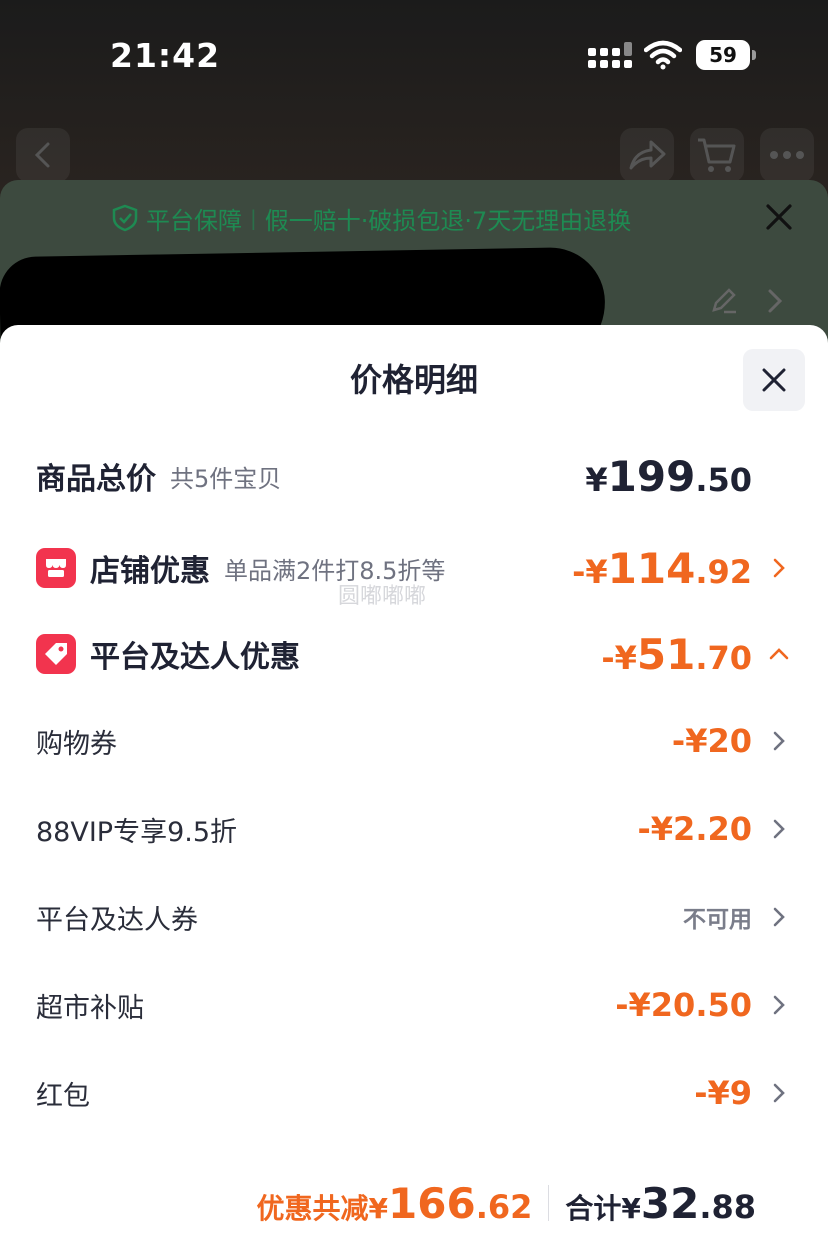 The image size is (828, 1247). Describe the element at coordinates (416, 917) in the screenshot. I see `platform-coupon-row: 平台及达人券 不可用` at that location.